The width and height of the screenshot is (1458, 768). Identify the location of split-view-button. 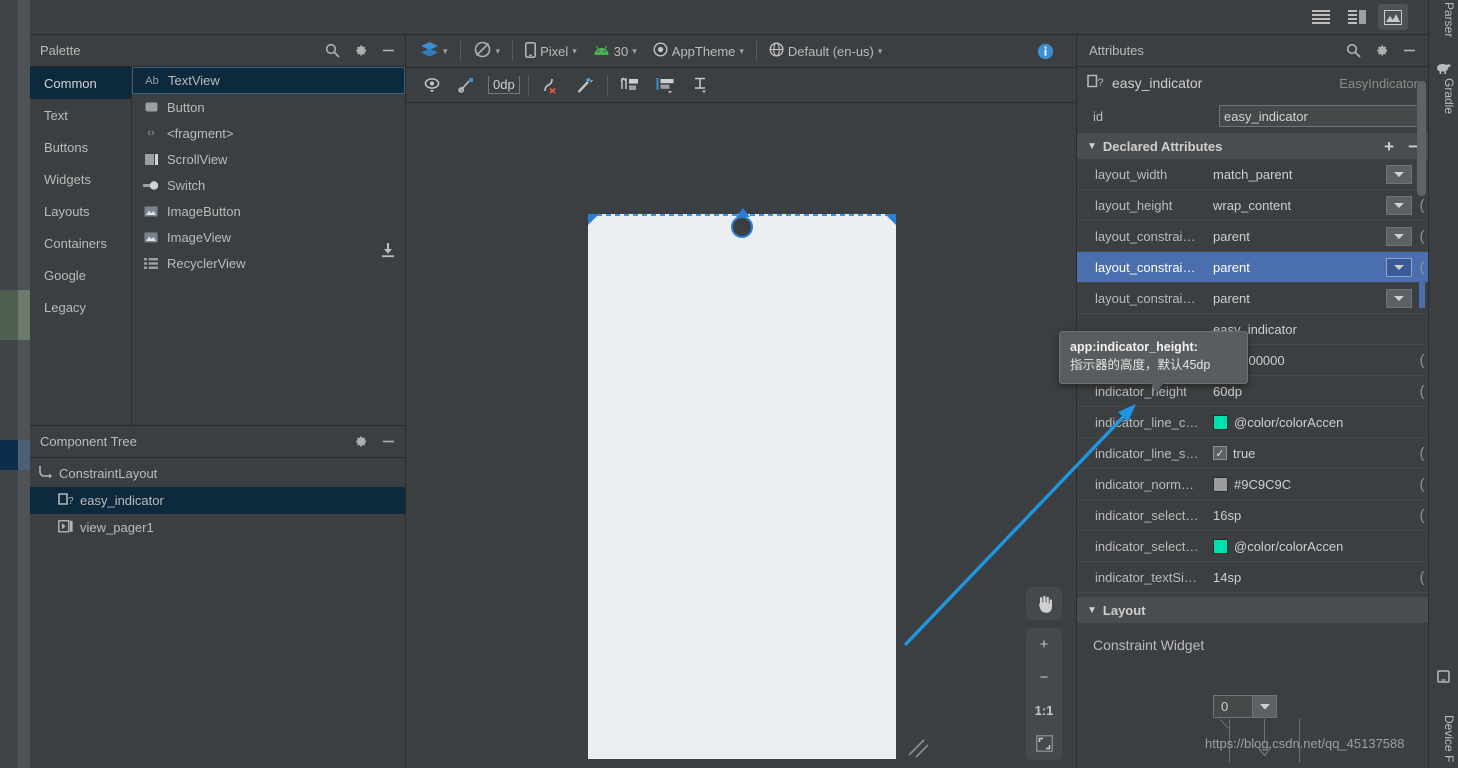
(1357, 17).